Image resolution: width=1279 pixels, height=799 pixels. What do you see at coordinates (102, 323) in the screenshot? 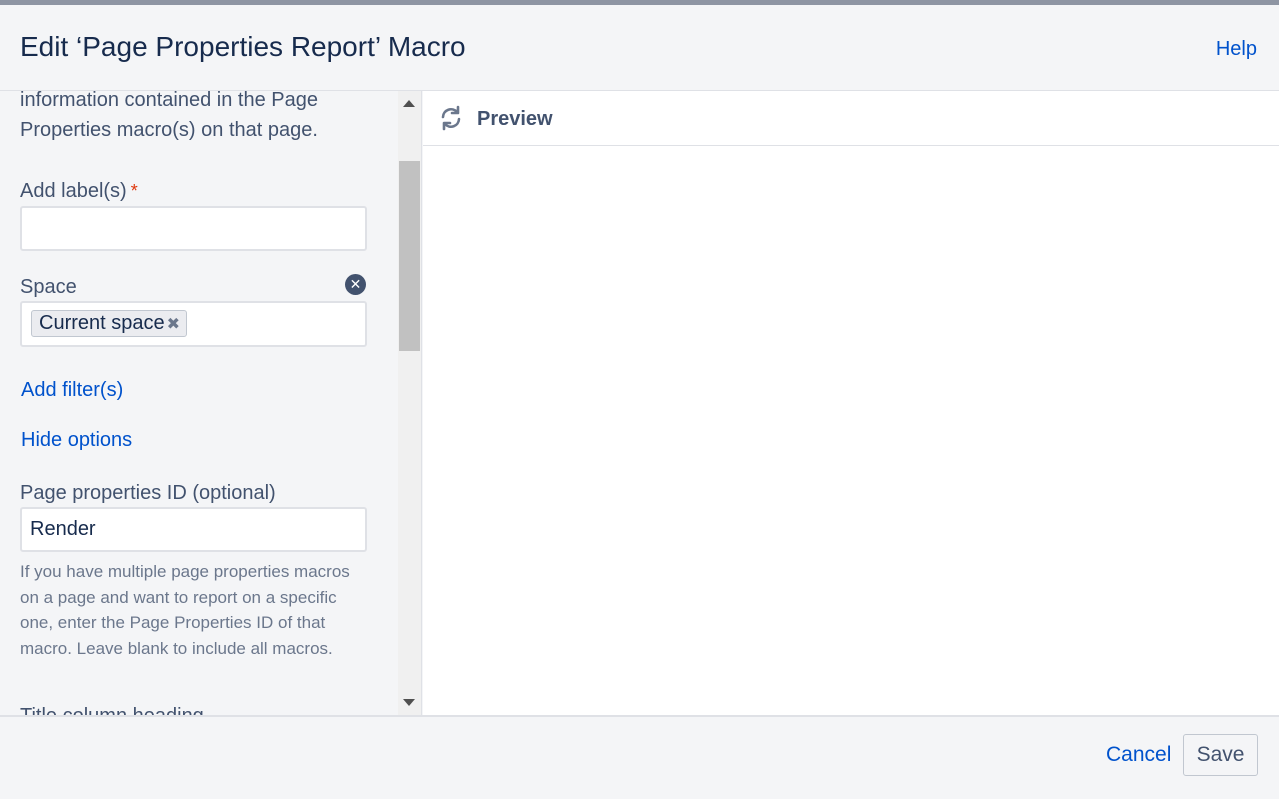
I see `space-chip-label: Current space` at bounding box center [102, 323].